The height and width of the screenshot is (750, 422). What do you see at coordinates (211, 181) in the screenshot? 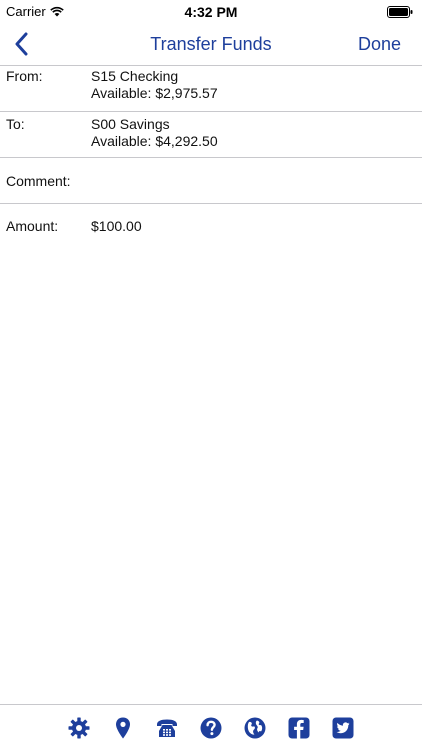
I see `comment-row: Comment:` at bounding box center [211, 181].